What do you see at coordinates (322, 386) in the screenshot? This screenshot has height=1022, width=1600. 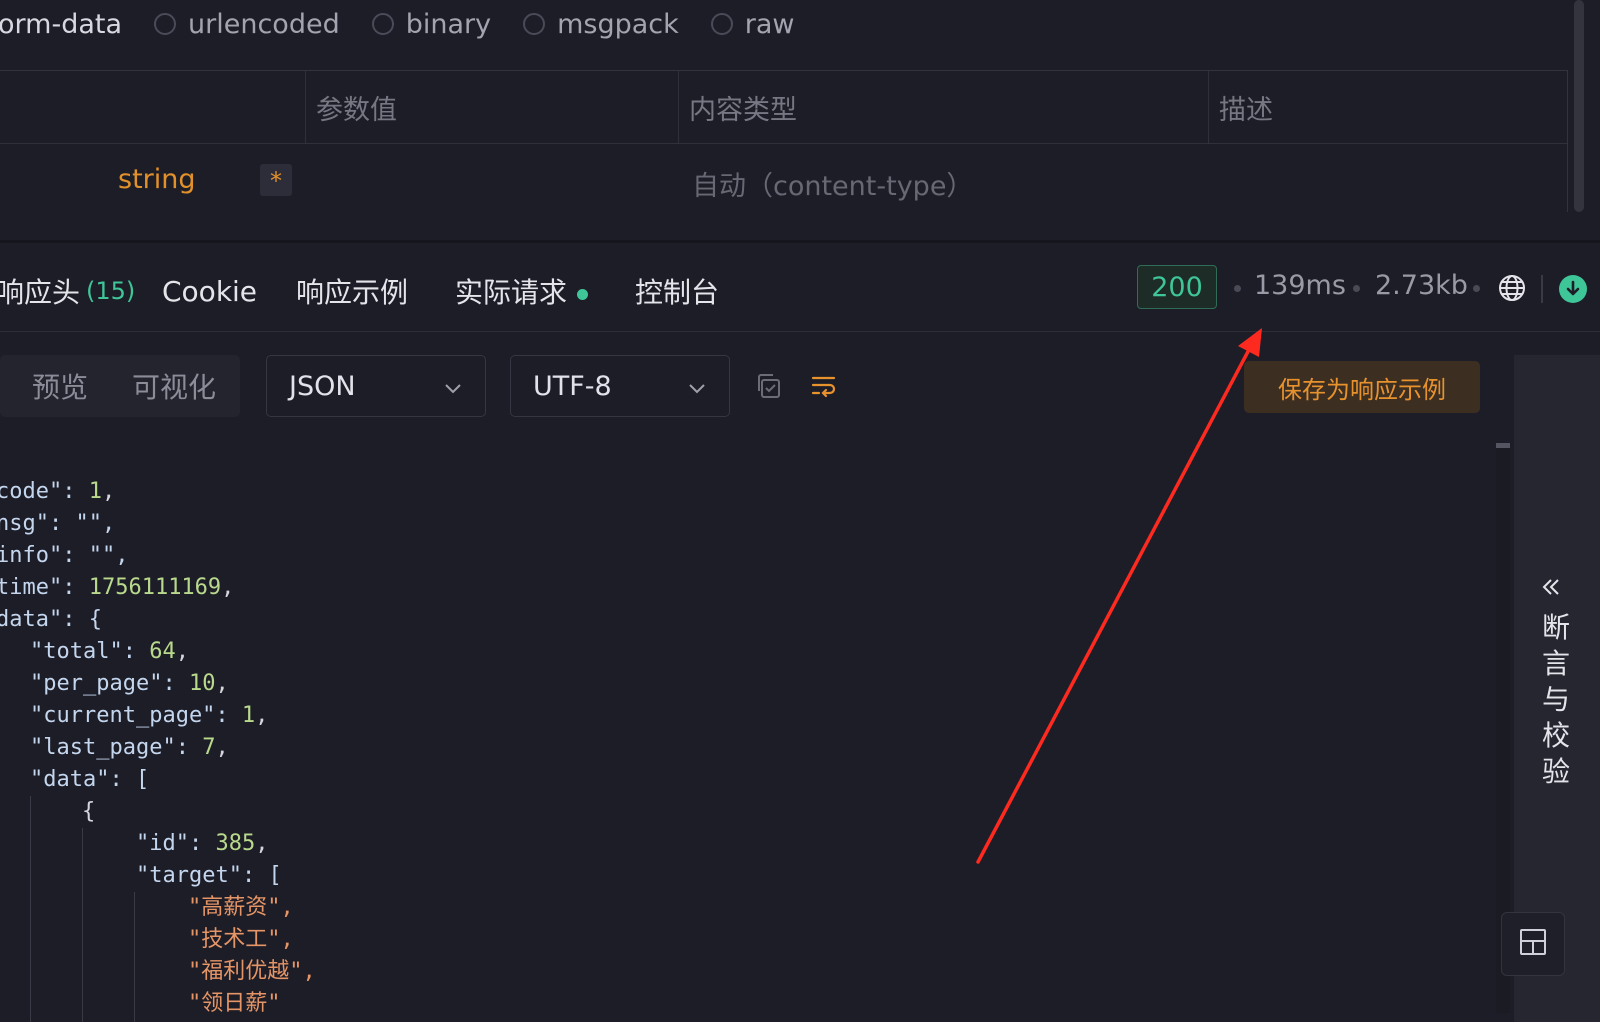 I see `format-value: JSON` at bounding box center [322, 386].